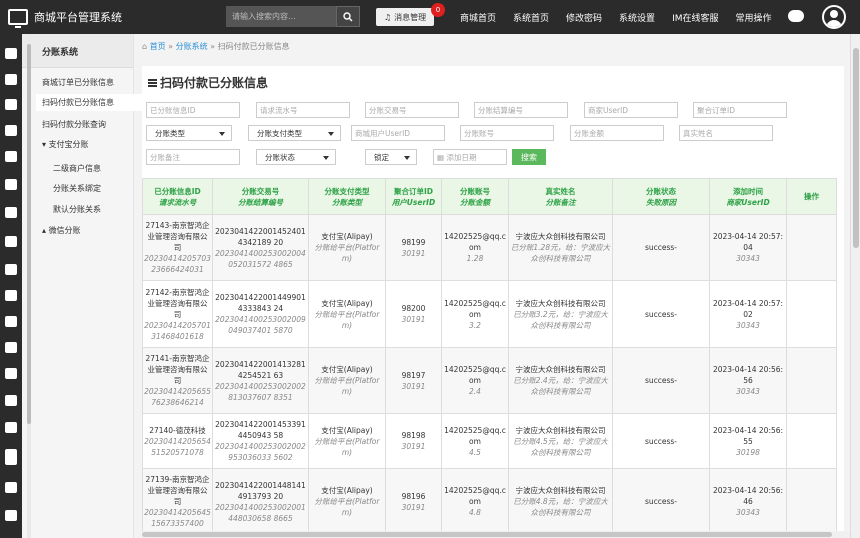 Image resolution: width=860 pixels, height=538 pixels. Describe the element at coordinates (496, 534) in the screenshot. I see `table-horizontal-scrollbar` at that location.